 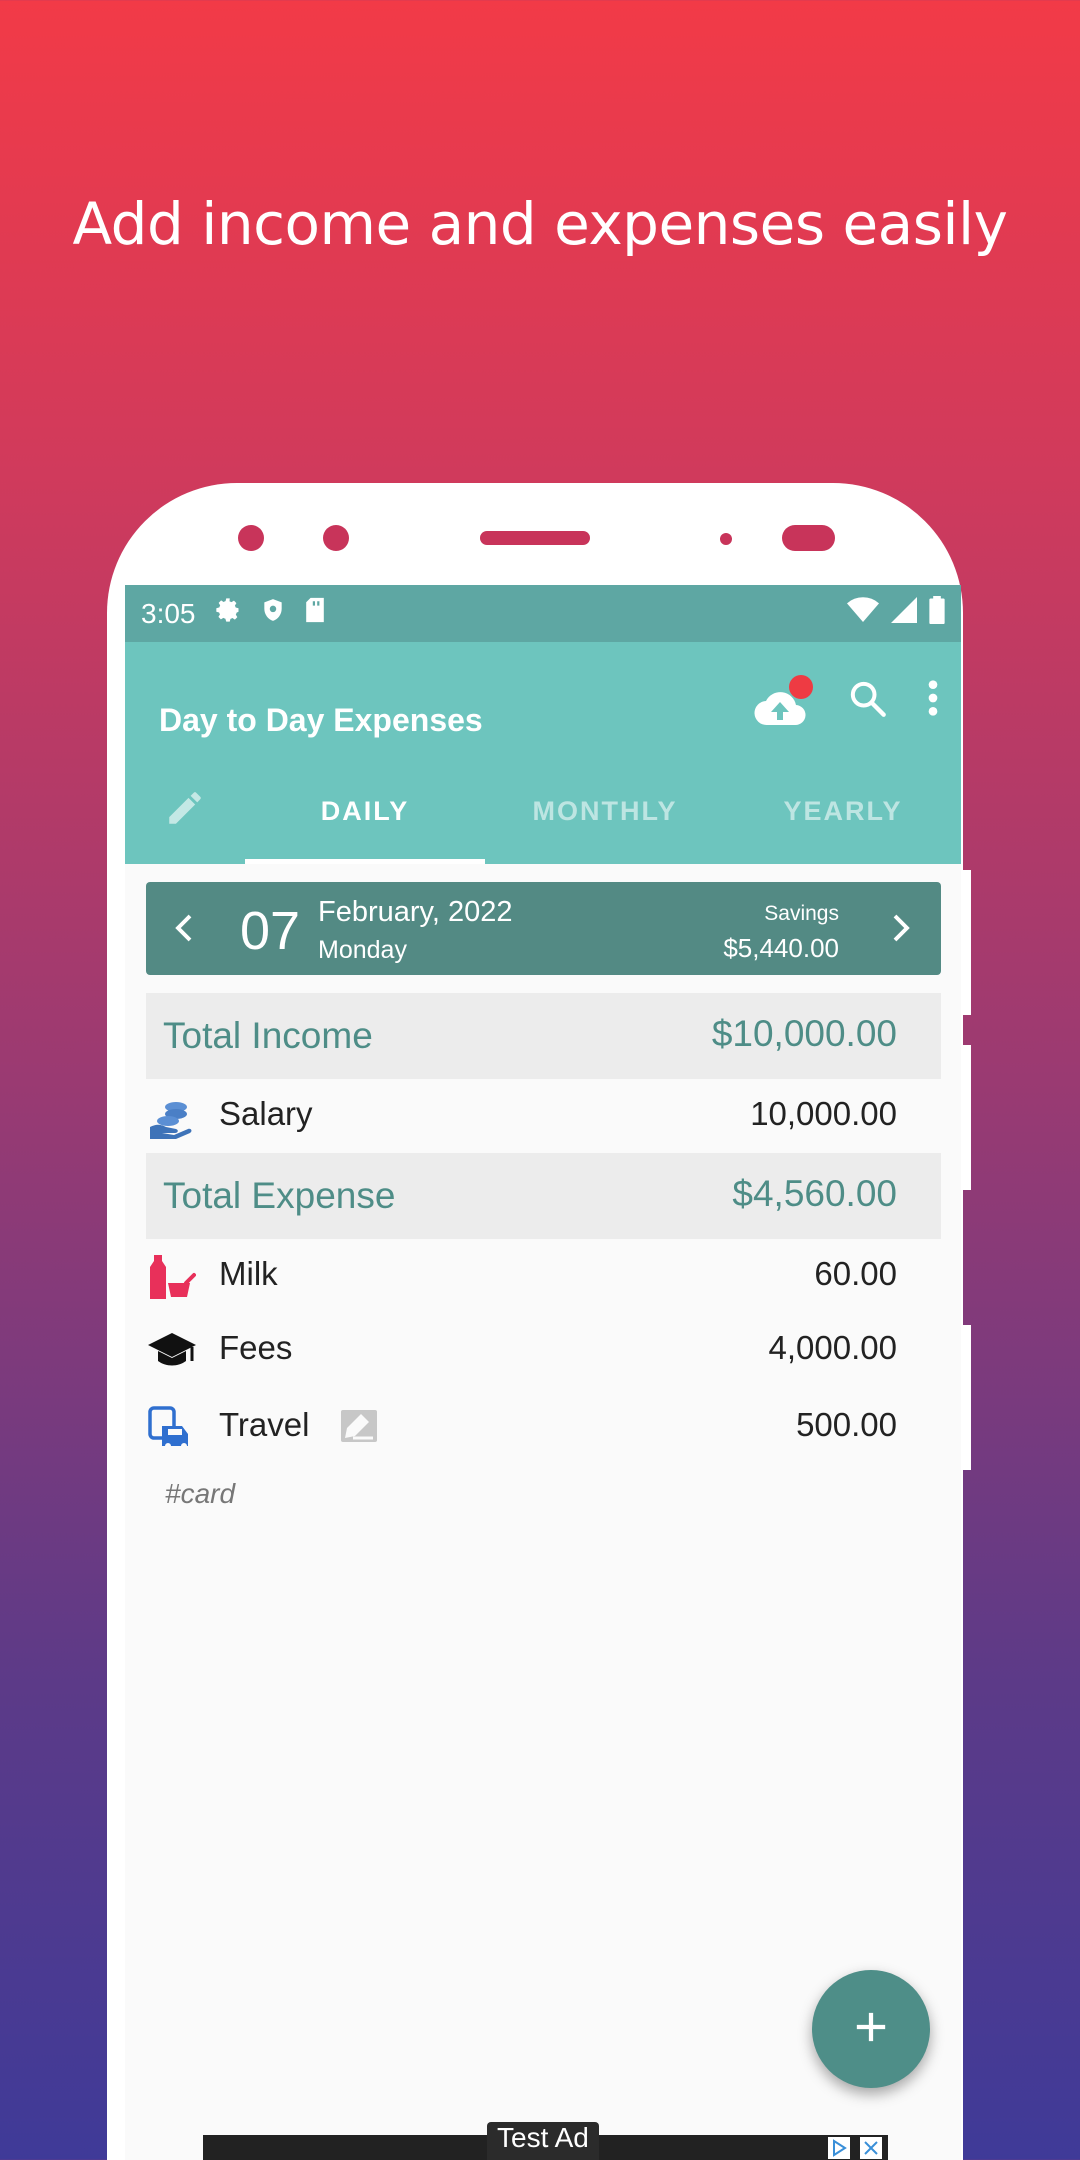 What do you see at coordinates (279, 1195) in the screenshot?
I see `expense-label: Total Expense` at bounding box center [279, 1195].